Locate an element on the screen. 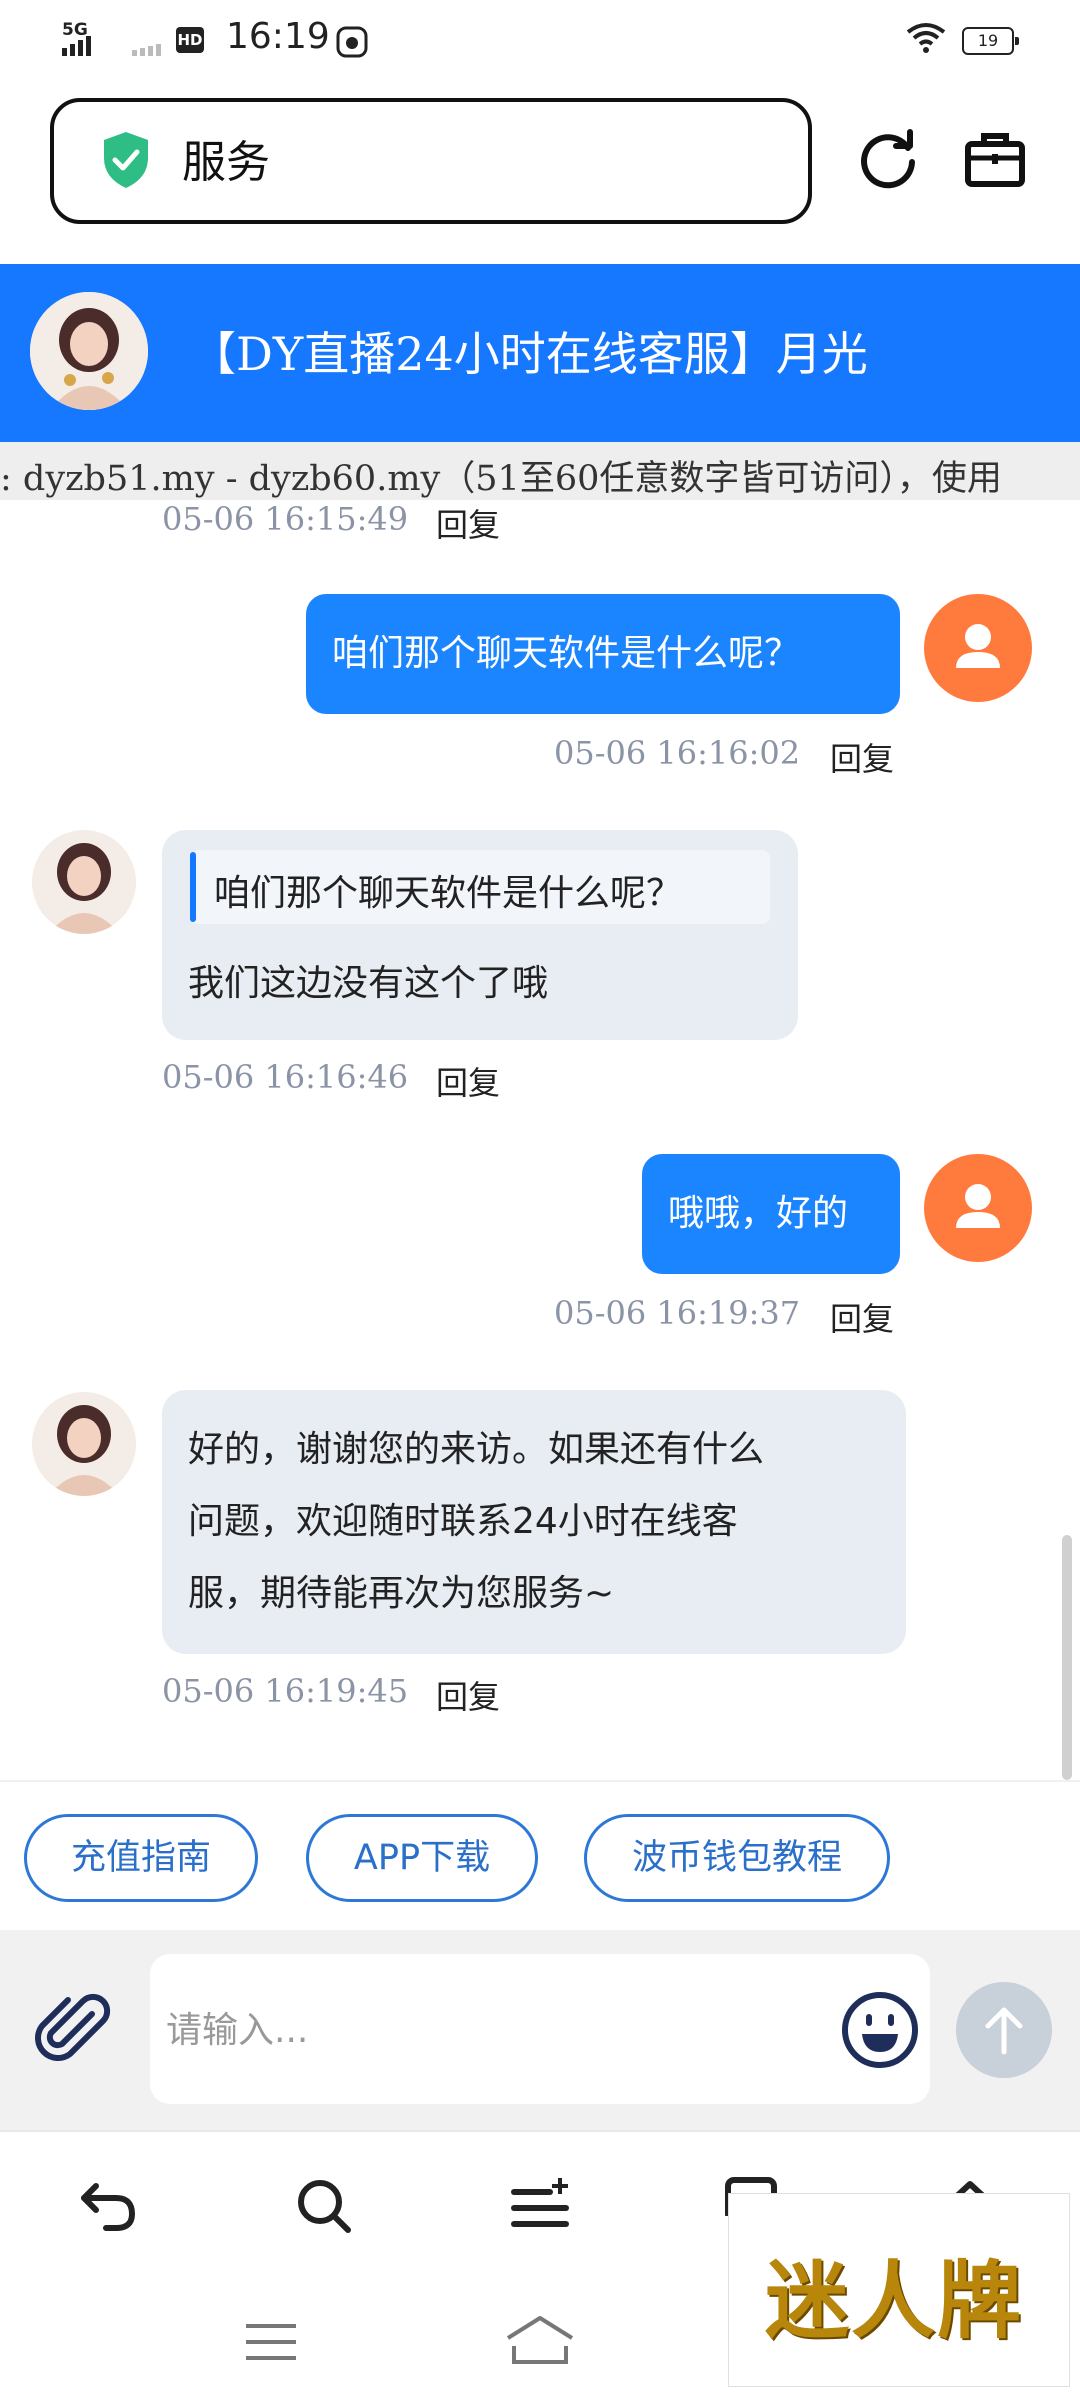 This screenshot has height=2408, width=1080. address-text: 服务 is located at coordinates (226, 162).